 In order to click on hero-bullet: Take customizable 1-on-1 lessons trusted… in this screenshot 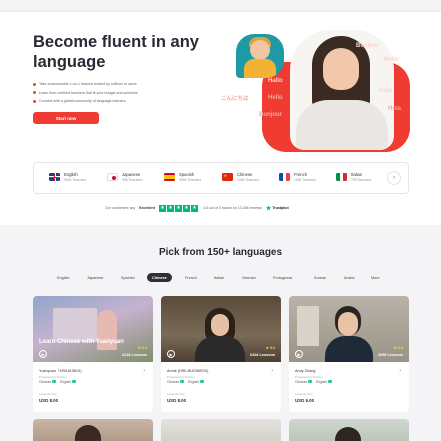, I will do `click(85, 84)`.